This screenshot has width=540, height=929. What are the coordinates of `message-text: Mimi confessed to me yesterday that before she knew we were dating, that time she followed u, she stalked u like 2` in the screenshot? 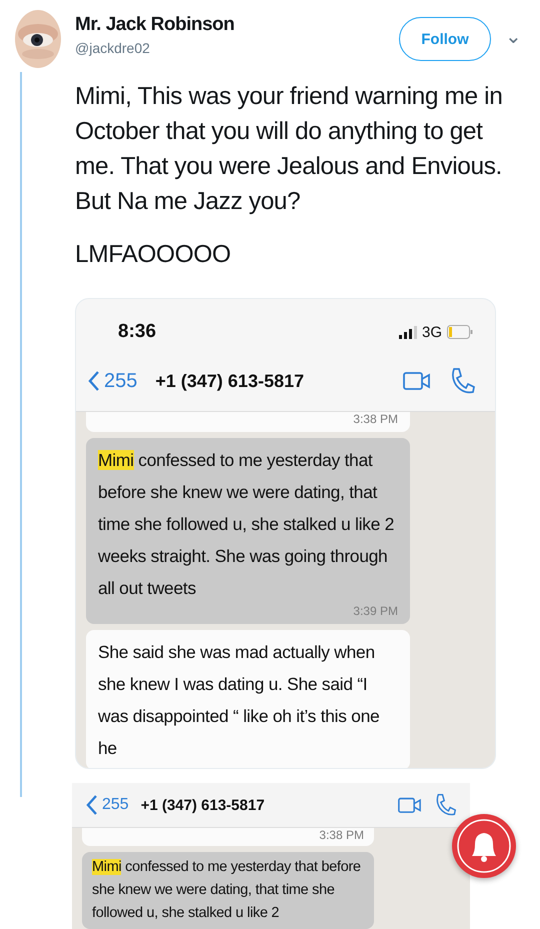 It's located at (227, 890).